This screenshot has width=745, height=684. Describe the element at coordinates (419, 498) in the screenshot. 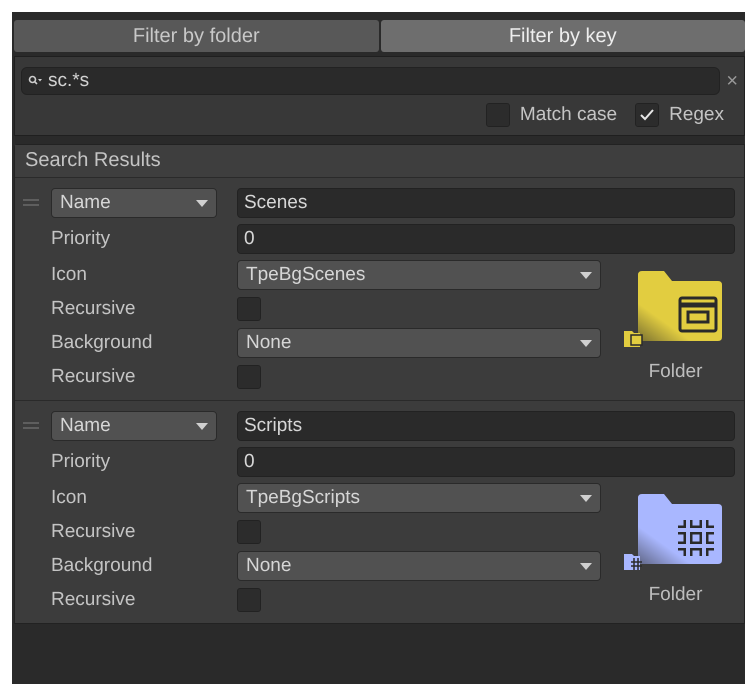

I see `icon-dropdown: TpeBgScripts` at that location.